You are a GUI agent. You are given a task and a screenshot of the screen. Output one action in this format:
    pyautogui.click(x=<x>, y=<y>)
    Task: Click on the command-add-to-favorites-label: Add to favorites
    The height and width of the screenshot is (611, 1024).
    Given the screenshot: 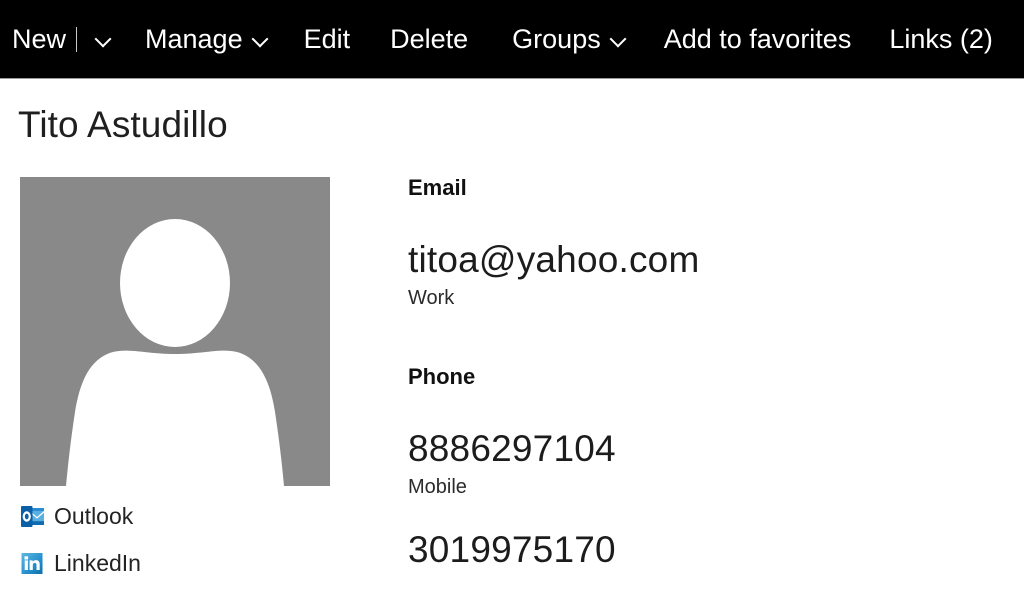 What is the action you would take?
    pyautogui.click(x=757, y=38)
    